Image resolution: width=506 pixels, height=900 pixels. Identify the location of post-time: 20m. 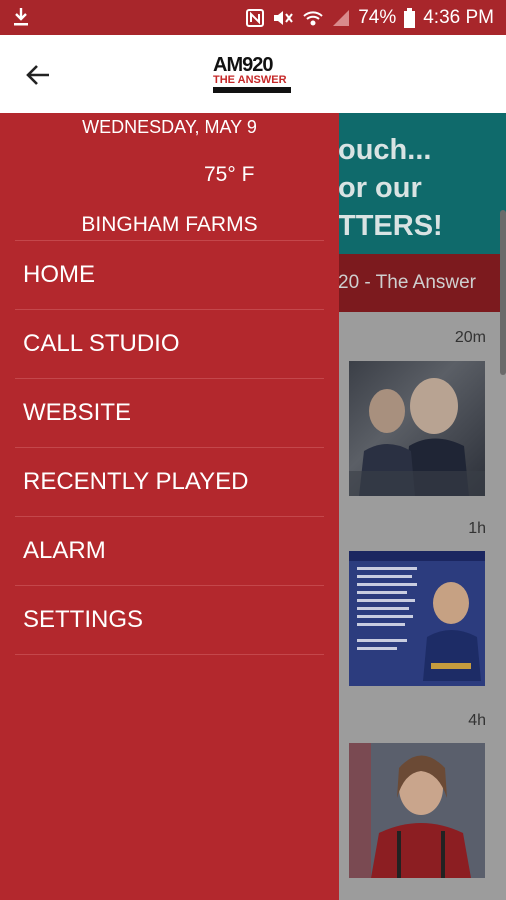
(470, 337).